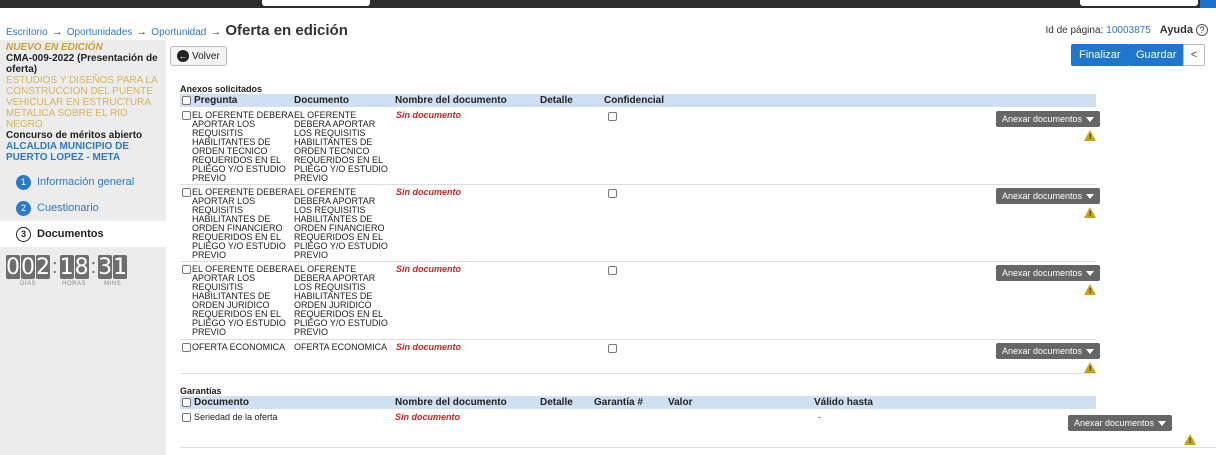  I want to click on timer-mins: 31 MINS, so click(113, 270).